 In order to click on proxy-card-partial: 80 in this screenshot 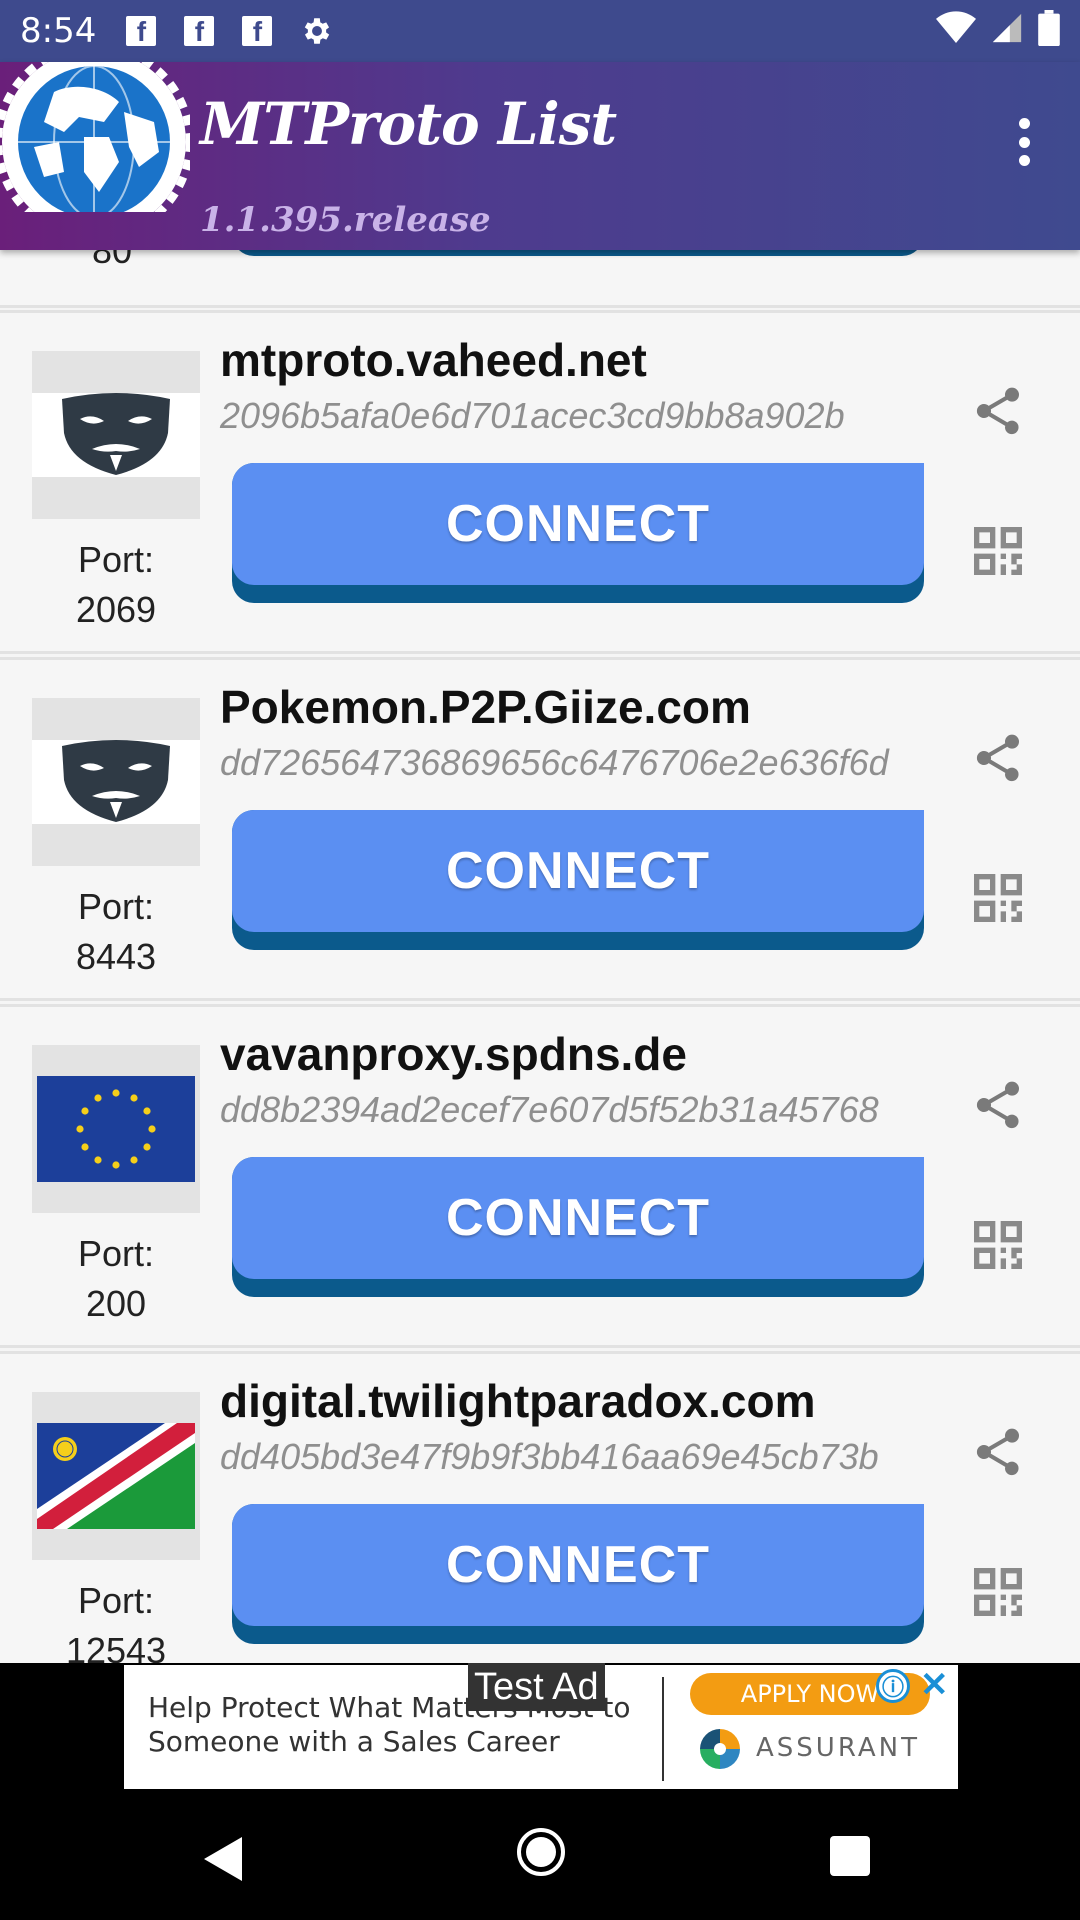, I will do `click(540, 279)`.